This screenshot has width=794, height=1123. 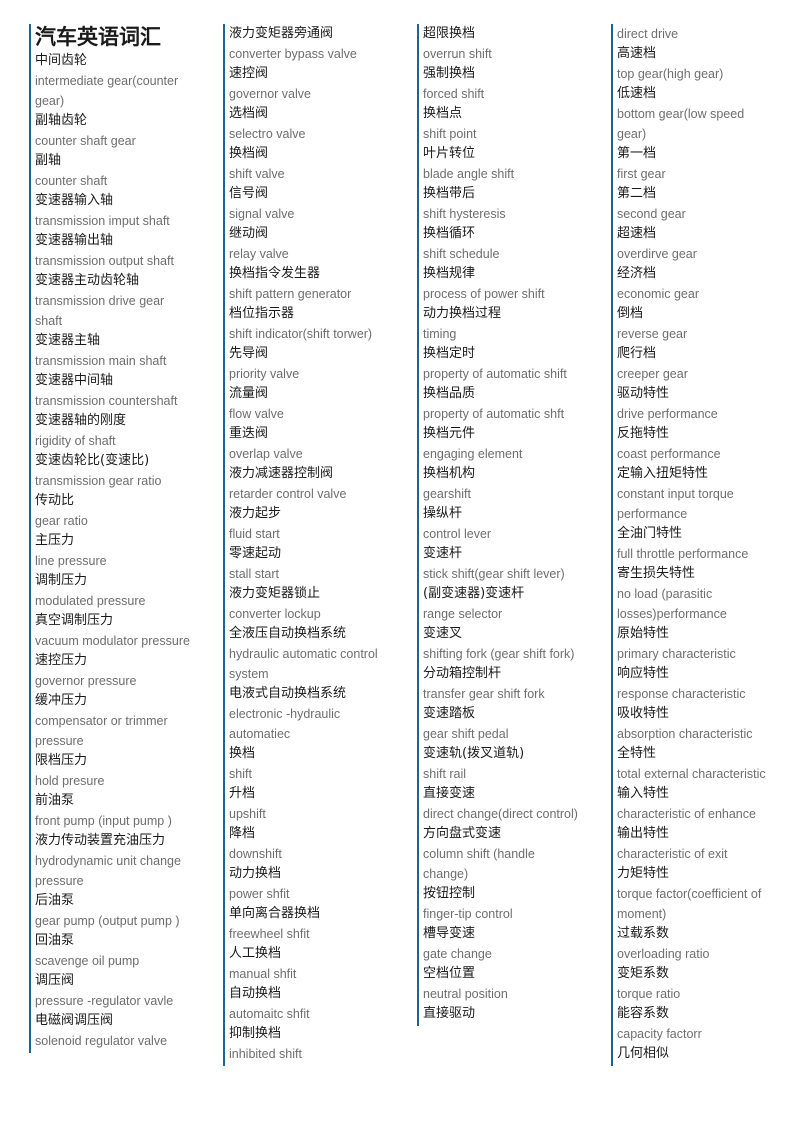 I want to click on term-chinese: 限档压力, so click(x=61, y=760).